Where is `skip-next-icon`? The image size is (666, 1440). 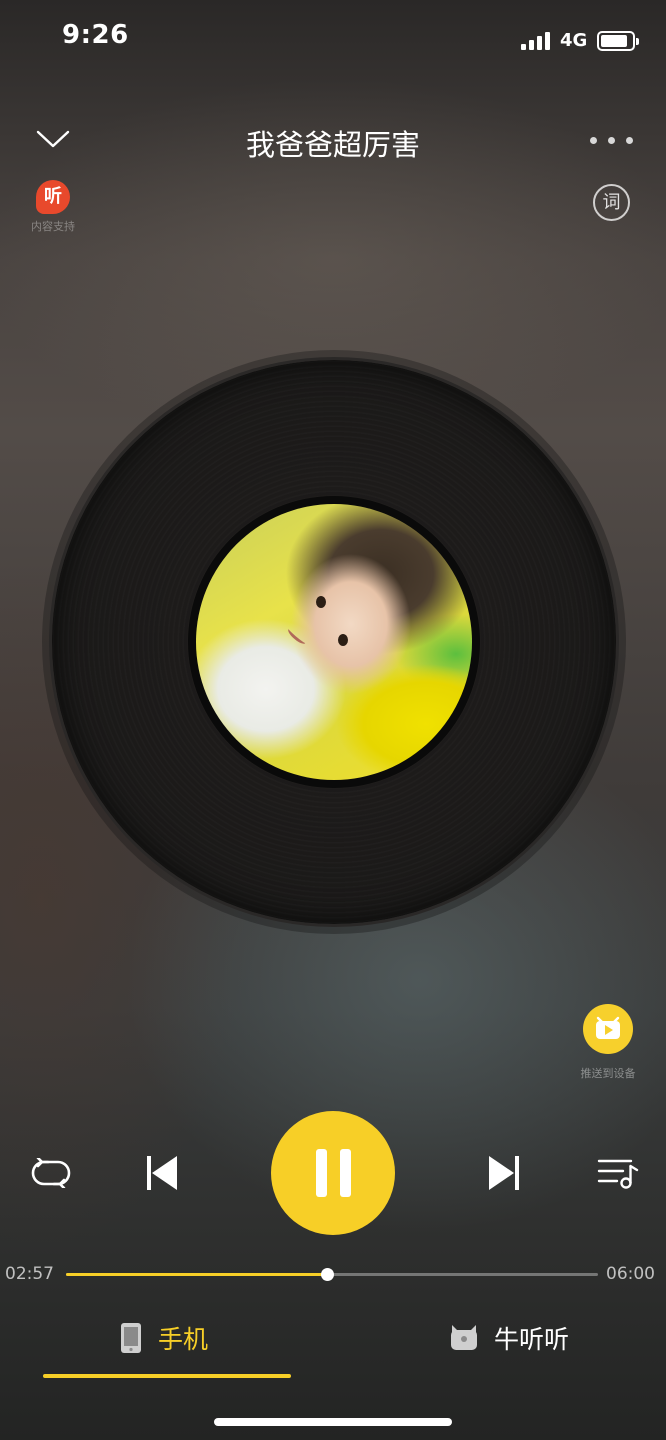 skip-next-icon is located at coordinates (504, 1173).